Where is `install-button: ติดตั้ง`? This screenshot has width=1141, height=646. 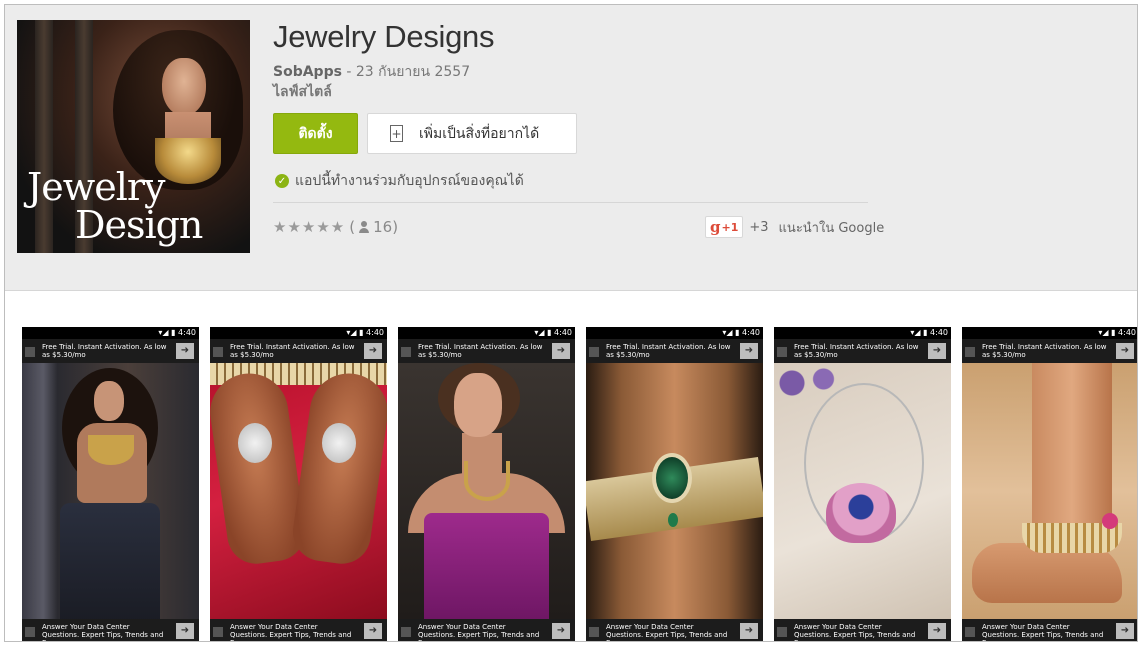
install-button: ติดตั้ง is located at coordinates (315, 133).